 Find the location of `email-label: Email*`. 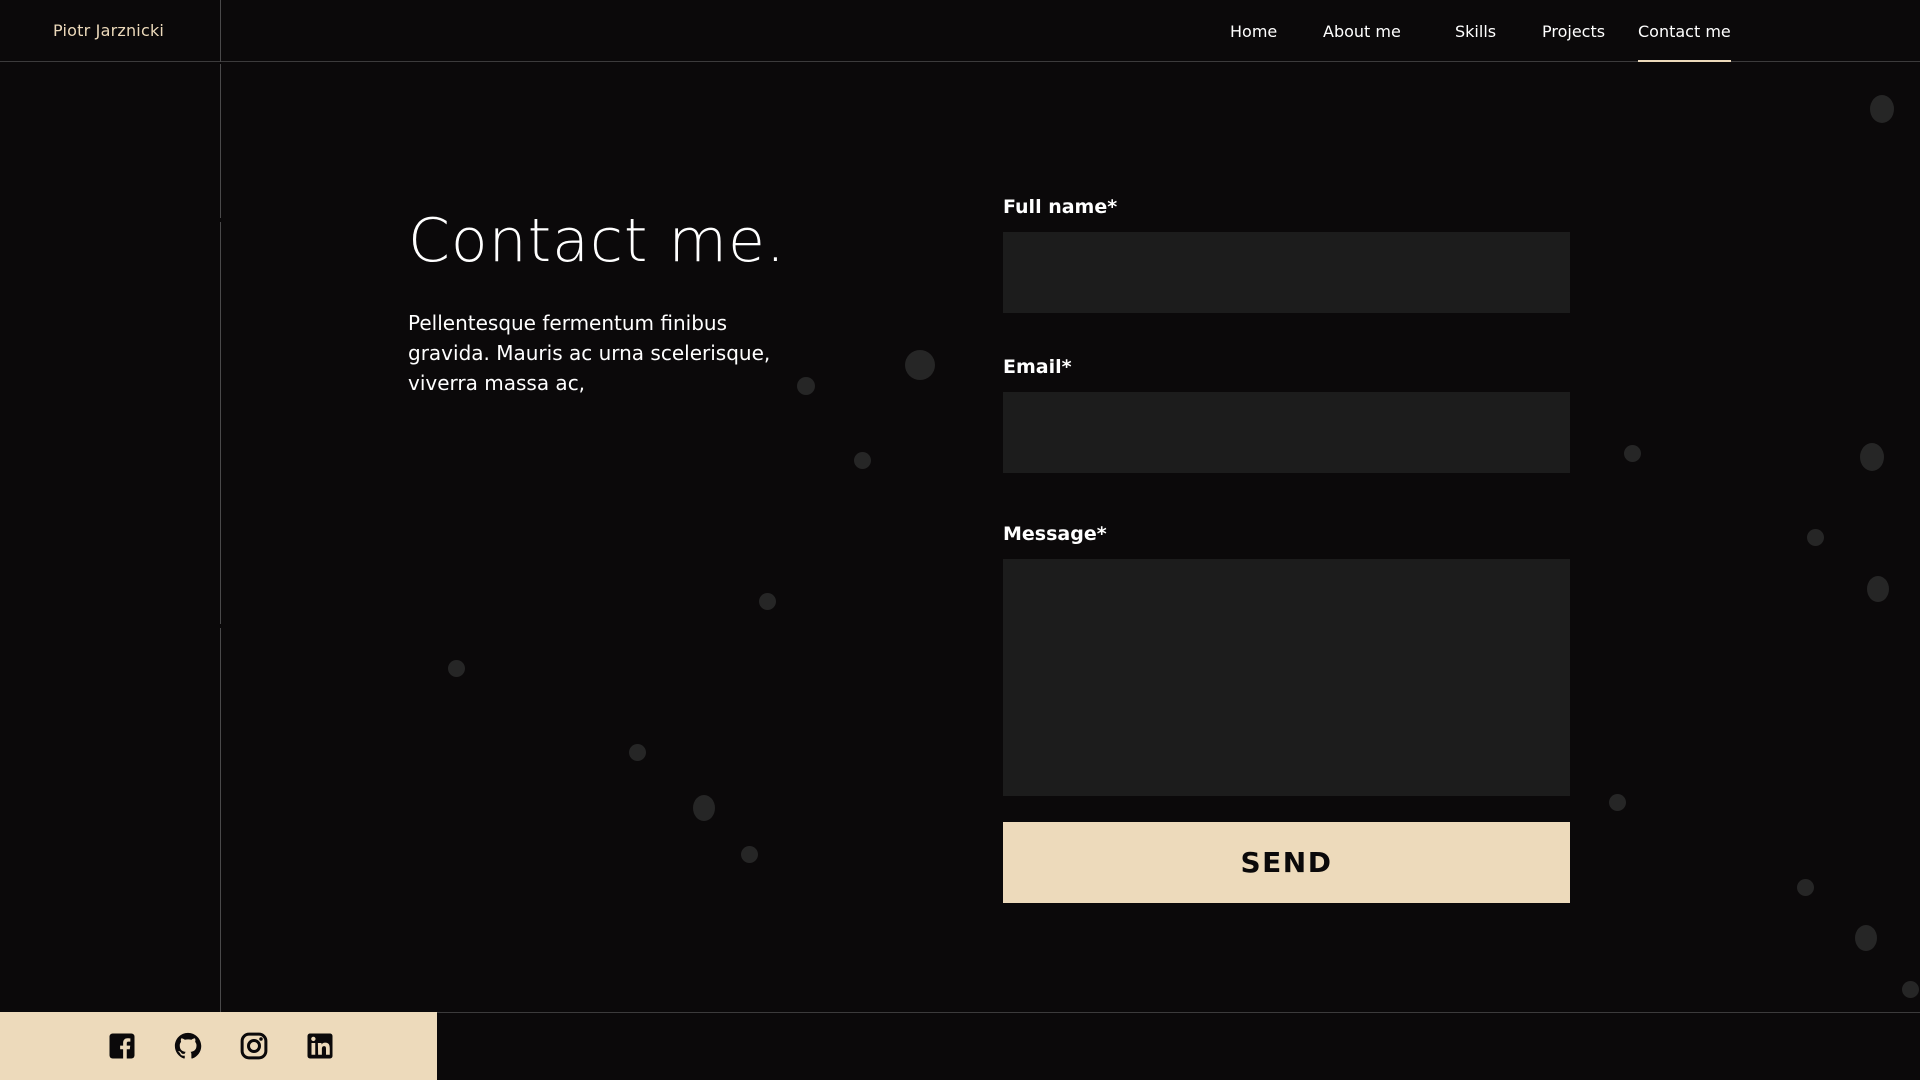

email-label: Email* is located at coordinates (1037, 367).